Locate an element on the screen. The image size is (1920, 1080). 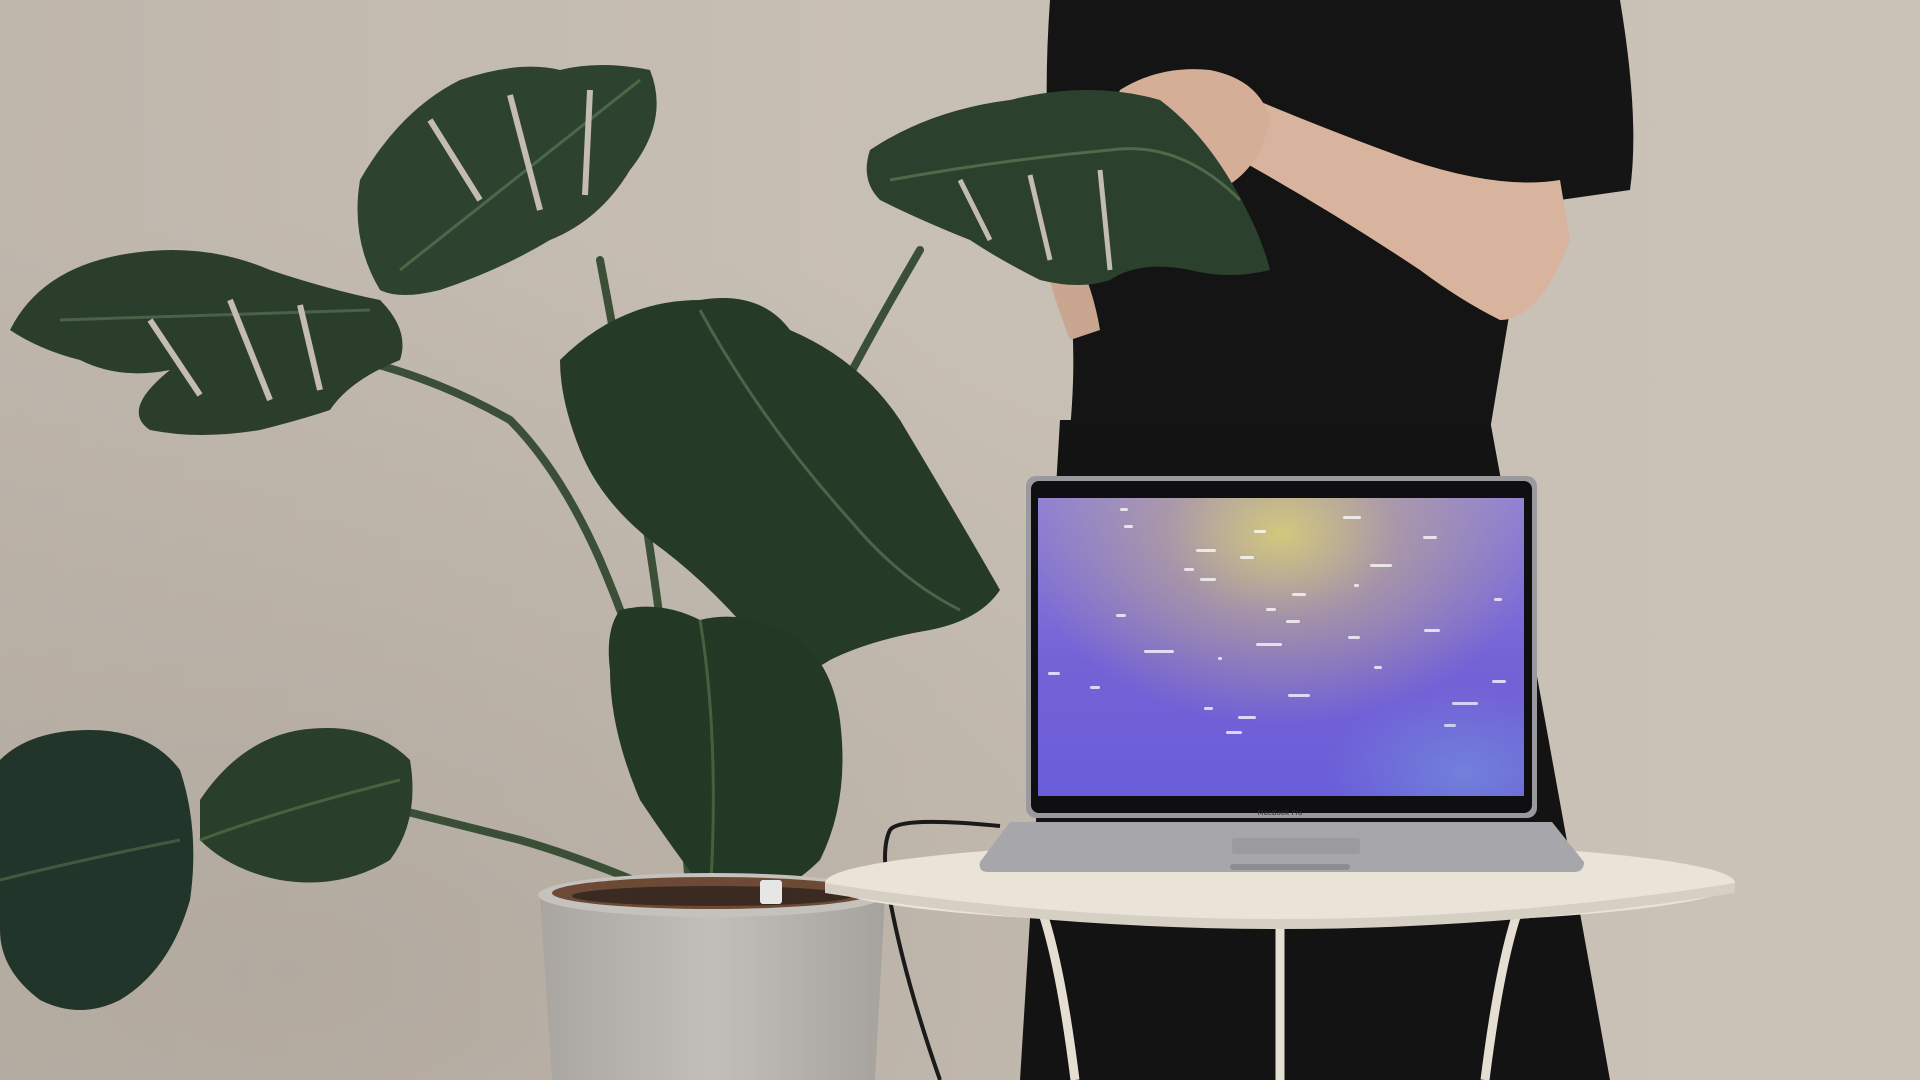
laptop-brand-label: MacBook Pro is located at coordinates (1280, 813).